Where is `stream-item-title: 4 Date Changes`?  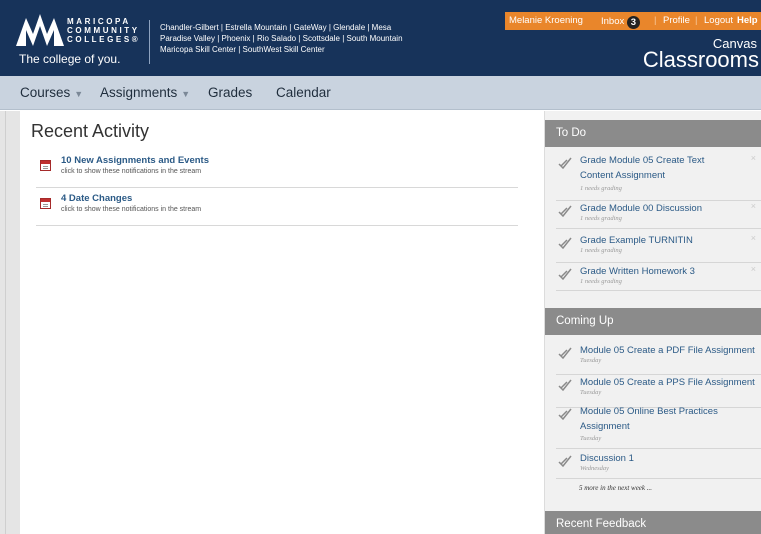
stream-item-title: 4 Date Changes is located at coordinates (96, 198).